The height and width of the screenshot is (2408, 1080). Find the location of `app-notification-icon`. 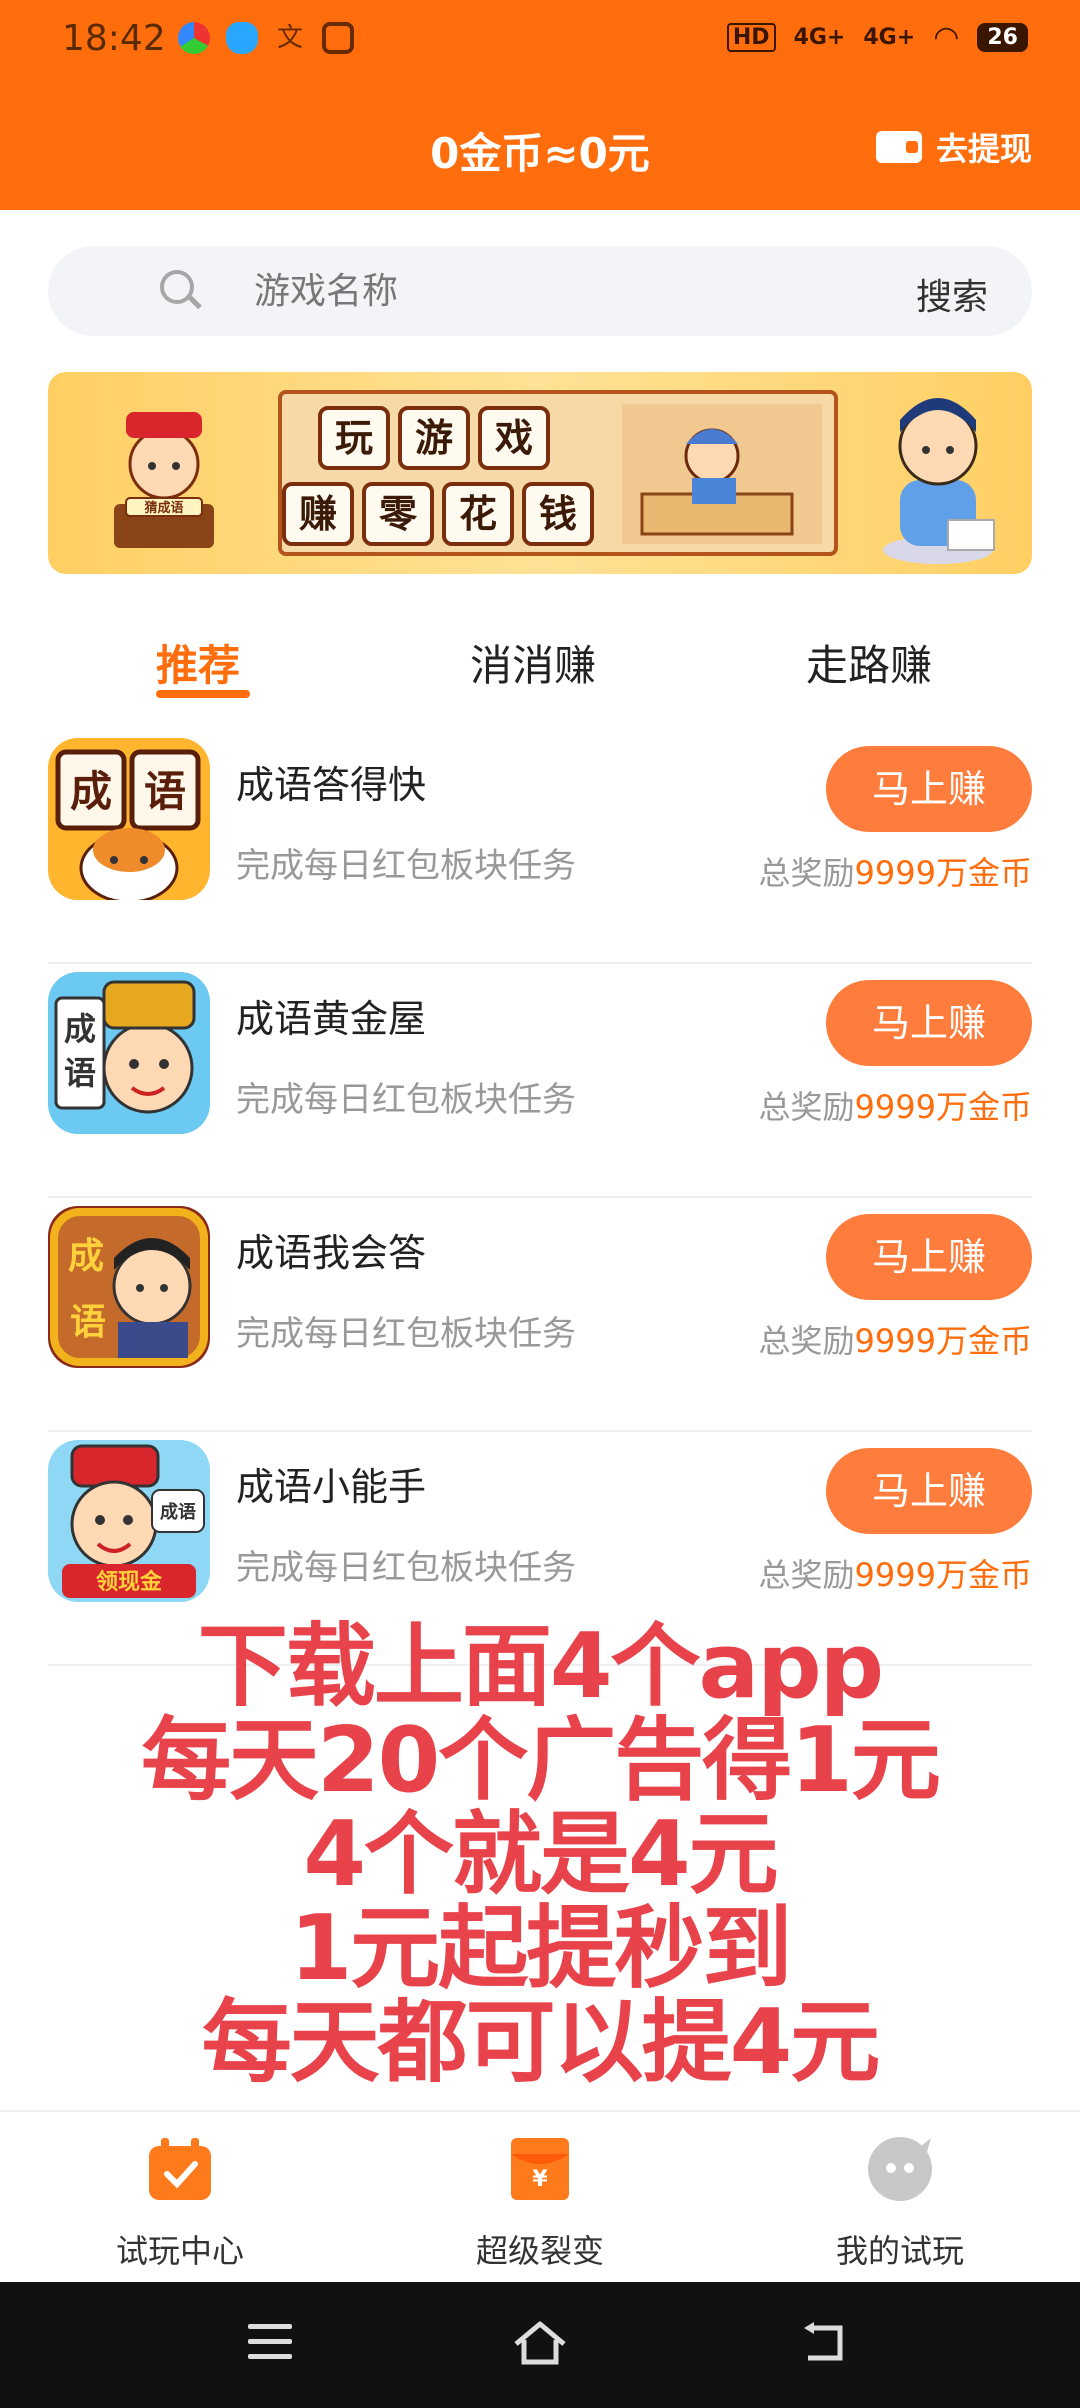

app-notification-icon is located at coordinates (194, 38).